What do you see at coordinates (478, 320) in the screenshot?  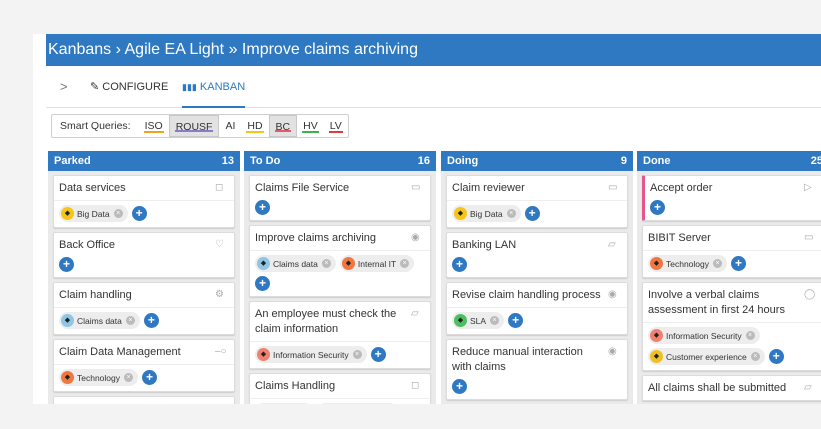 I see `tag-pill: ◆ SLA ×` at bounding box center [478, 320].